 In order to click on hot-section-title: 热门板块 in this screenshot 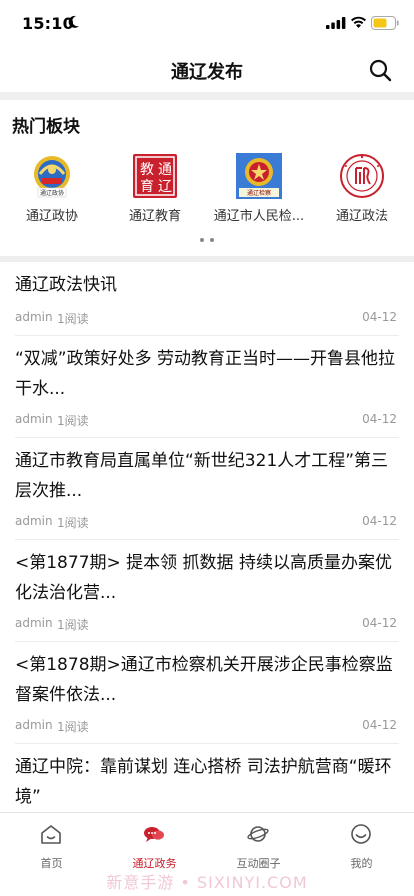, I will do `click(46, 127)`.